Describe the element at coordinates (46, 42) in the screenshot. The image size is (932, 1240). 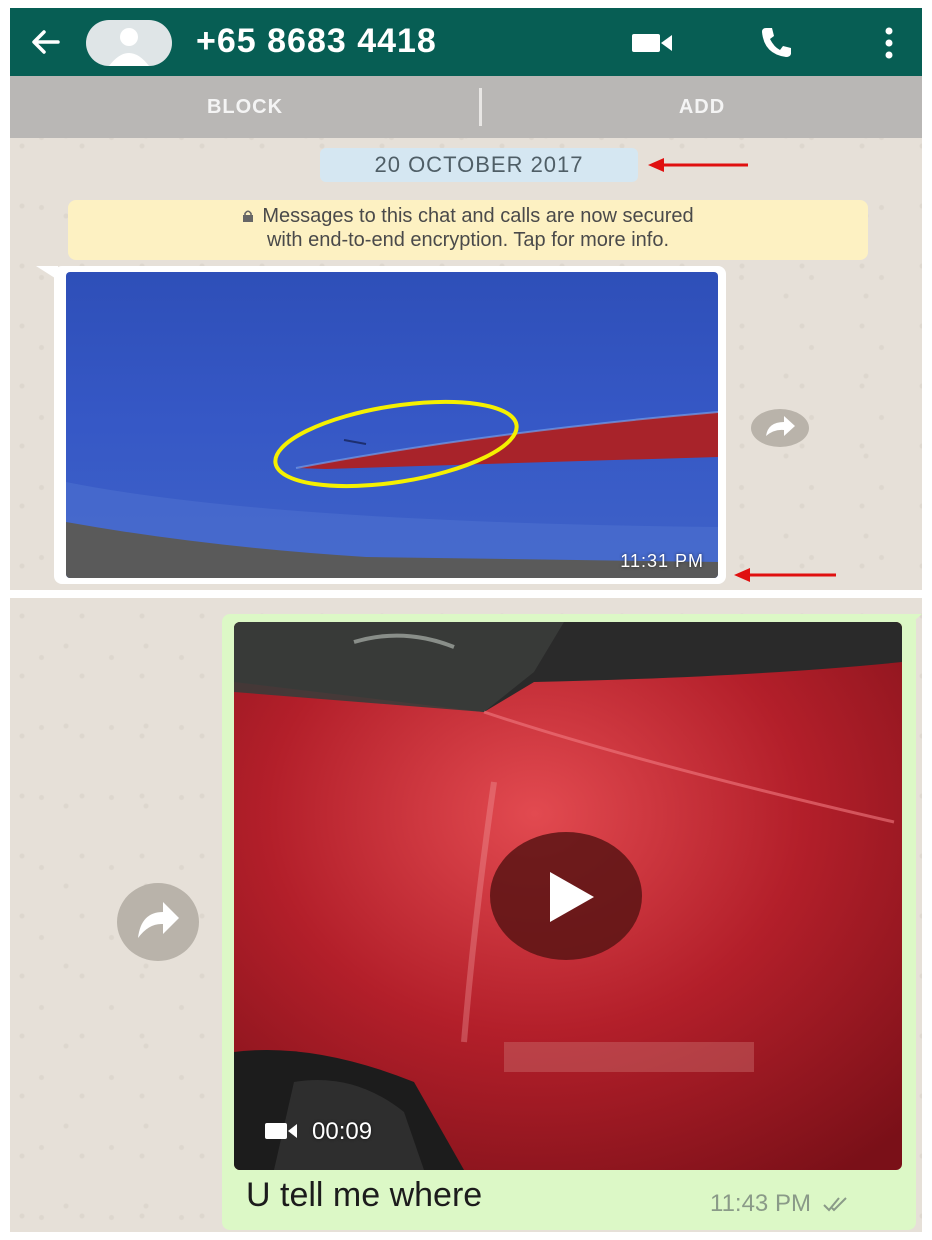
I see `back-arrow-icon` at that location.